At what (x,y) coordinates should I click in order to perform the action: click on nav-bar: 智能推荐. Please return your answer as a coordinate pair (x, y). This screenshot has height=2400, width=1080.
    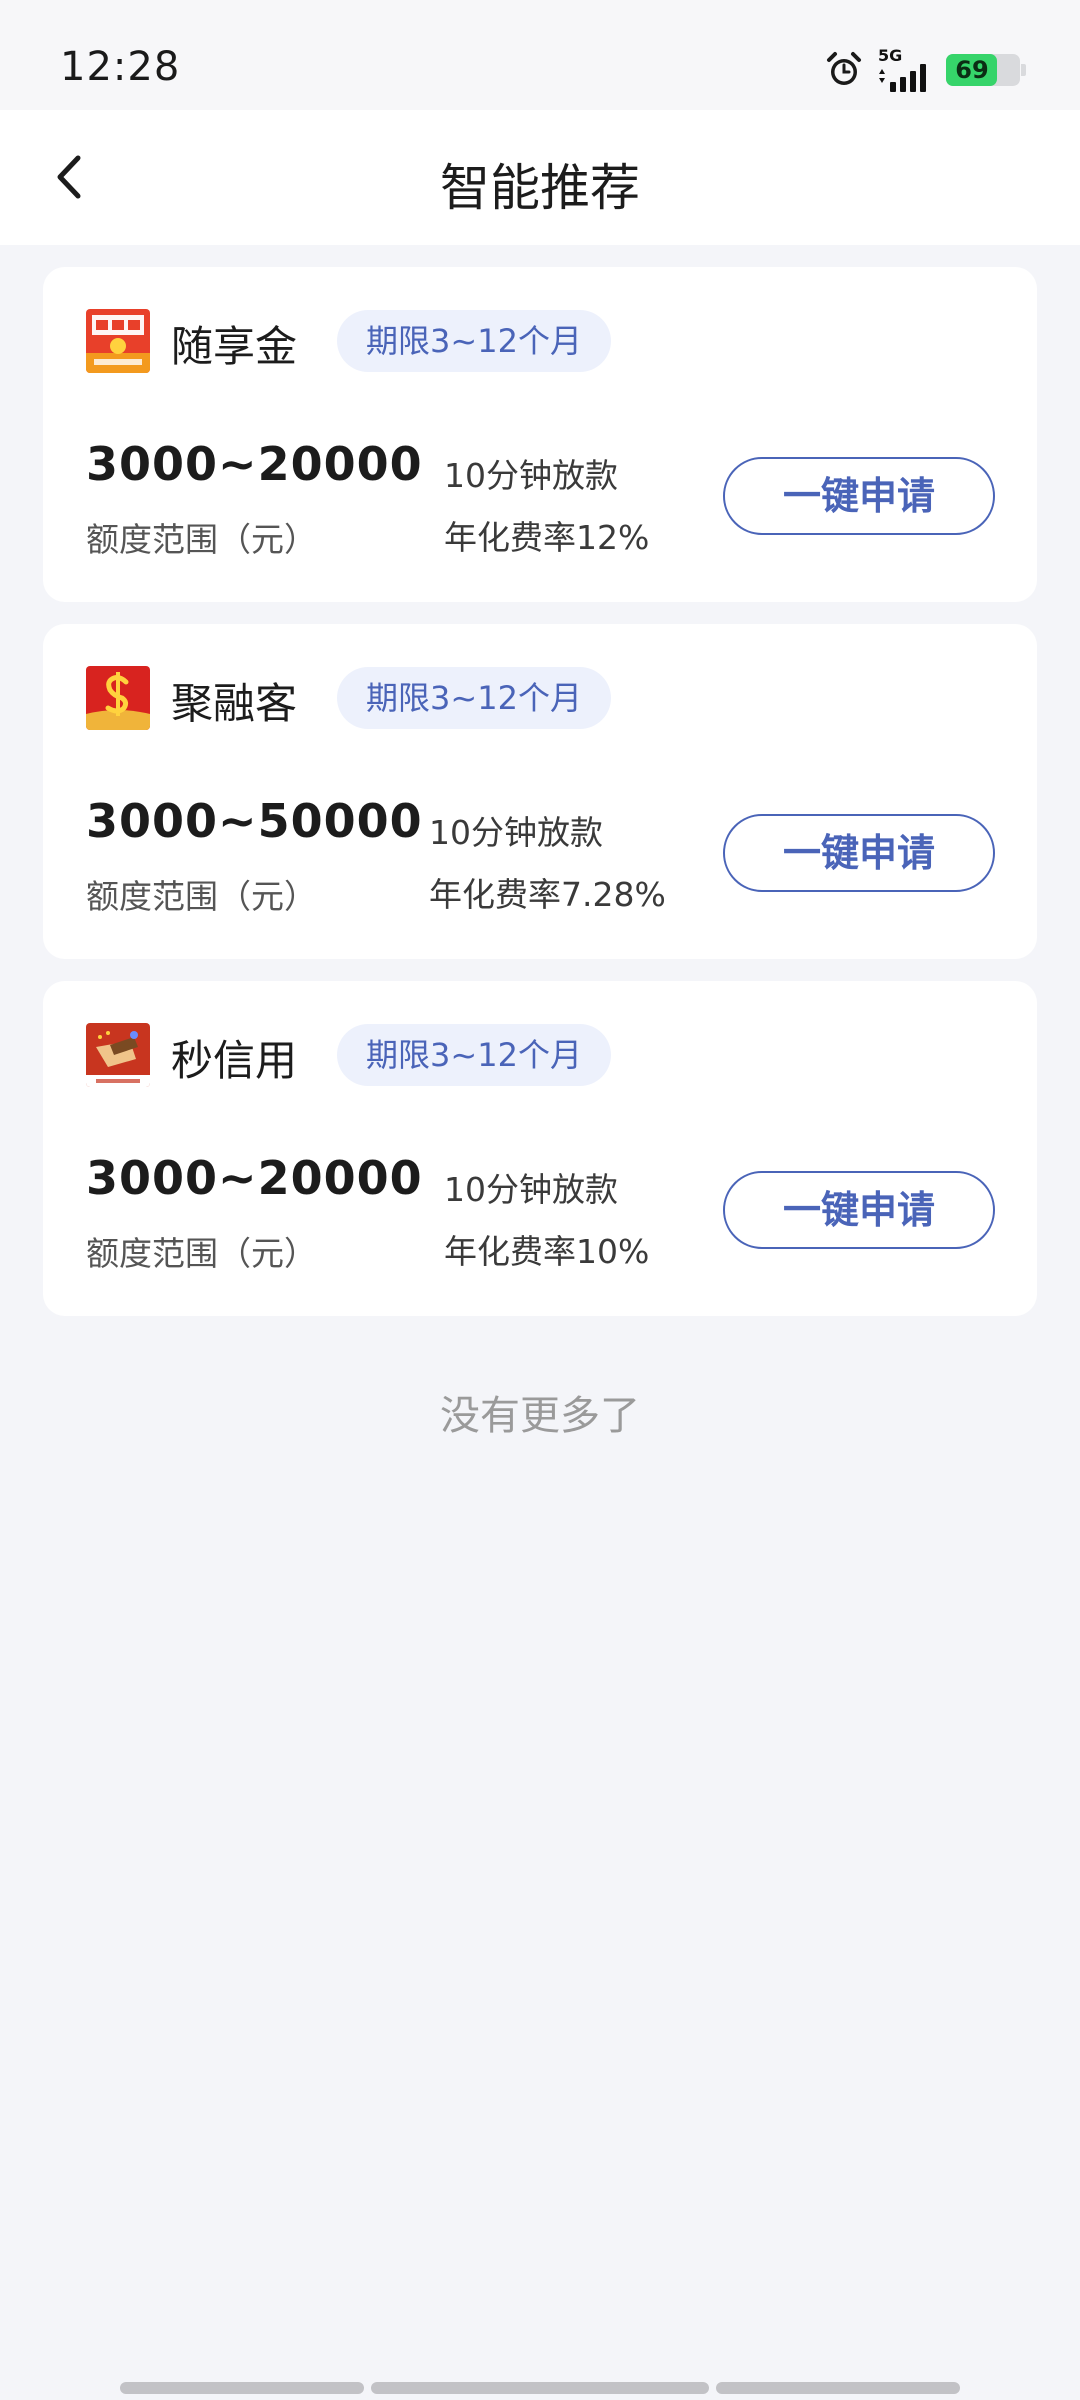
    Looking at the image, I should click on (540, 177).